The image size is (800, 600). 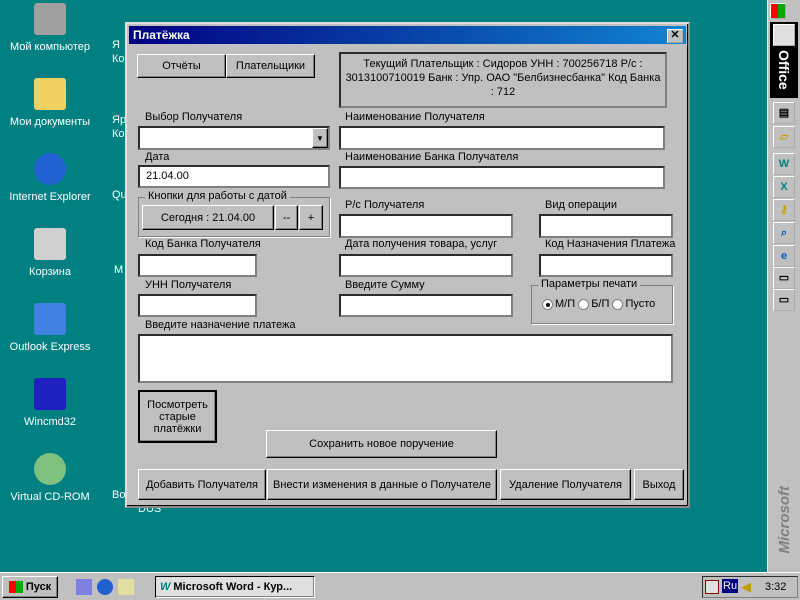 What do you see at coordinates (730, 586) in the screenshot?
I see `language-indicator: Ru` at bounding box center [730, 586].